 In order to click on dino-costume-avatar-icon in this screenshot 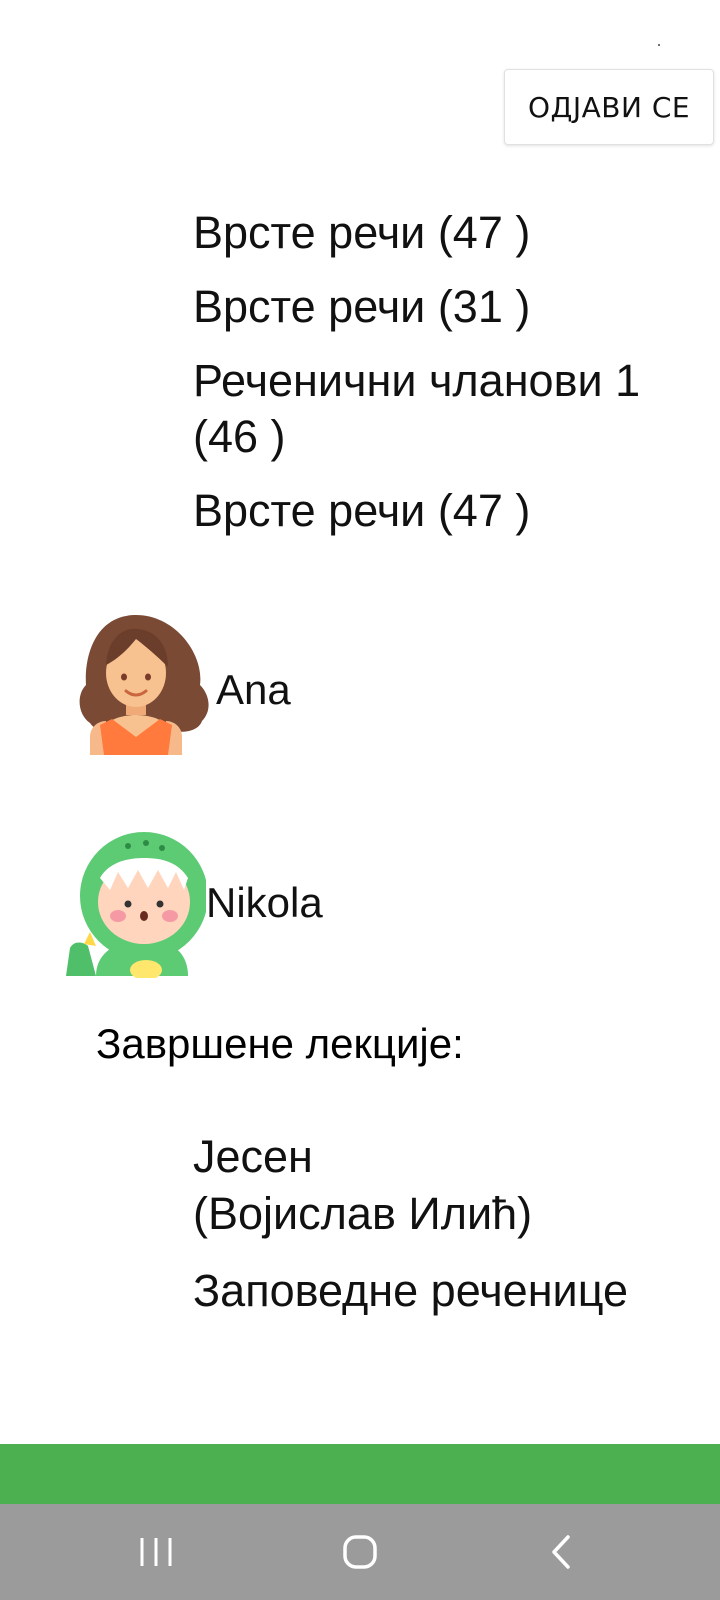, I will do `click(136, 905)`.